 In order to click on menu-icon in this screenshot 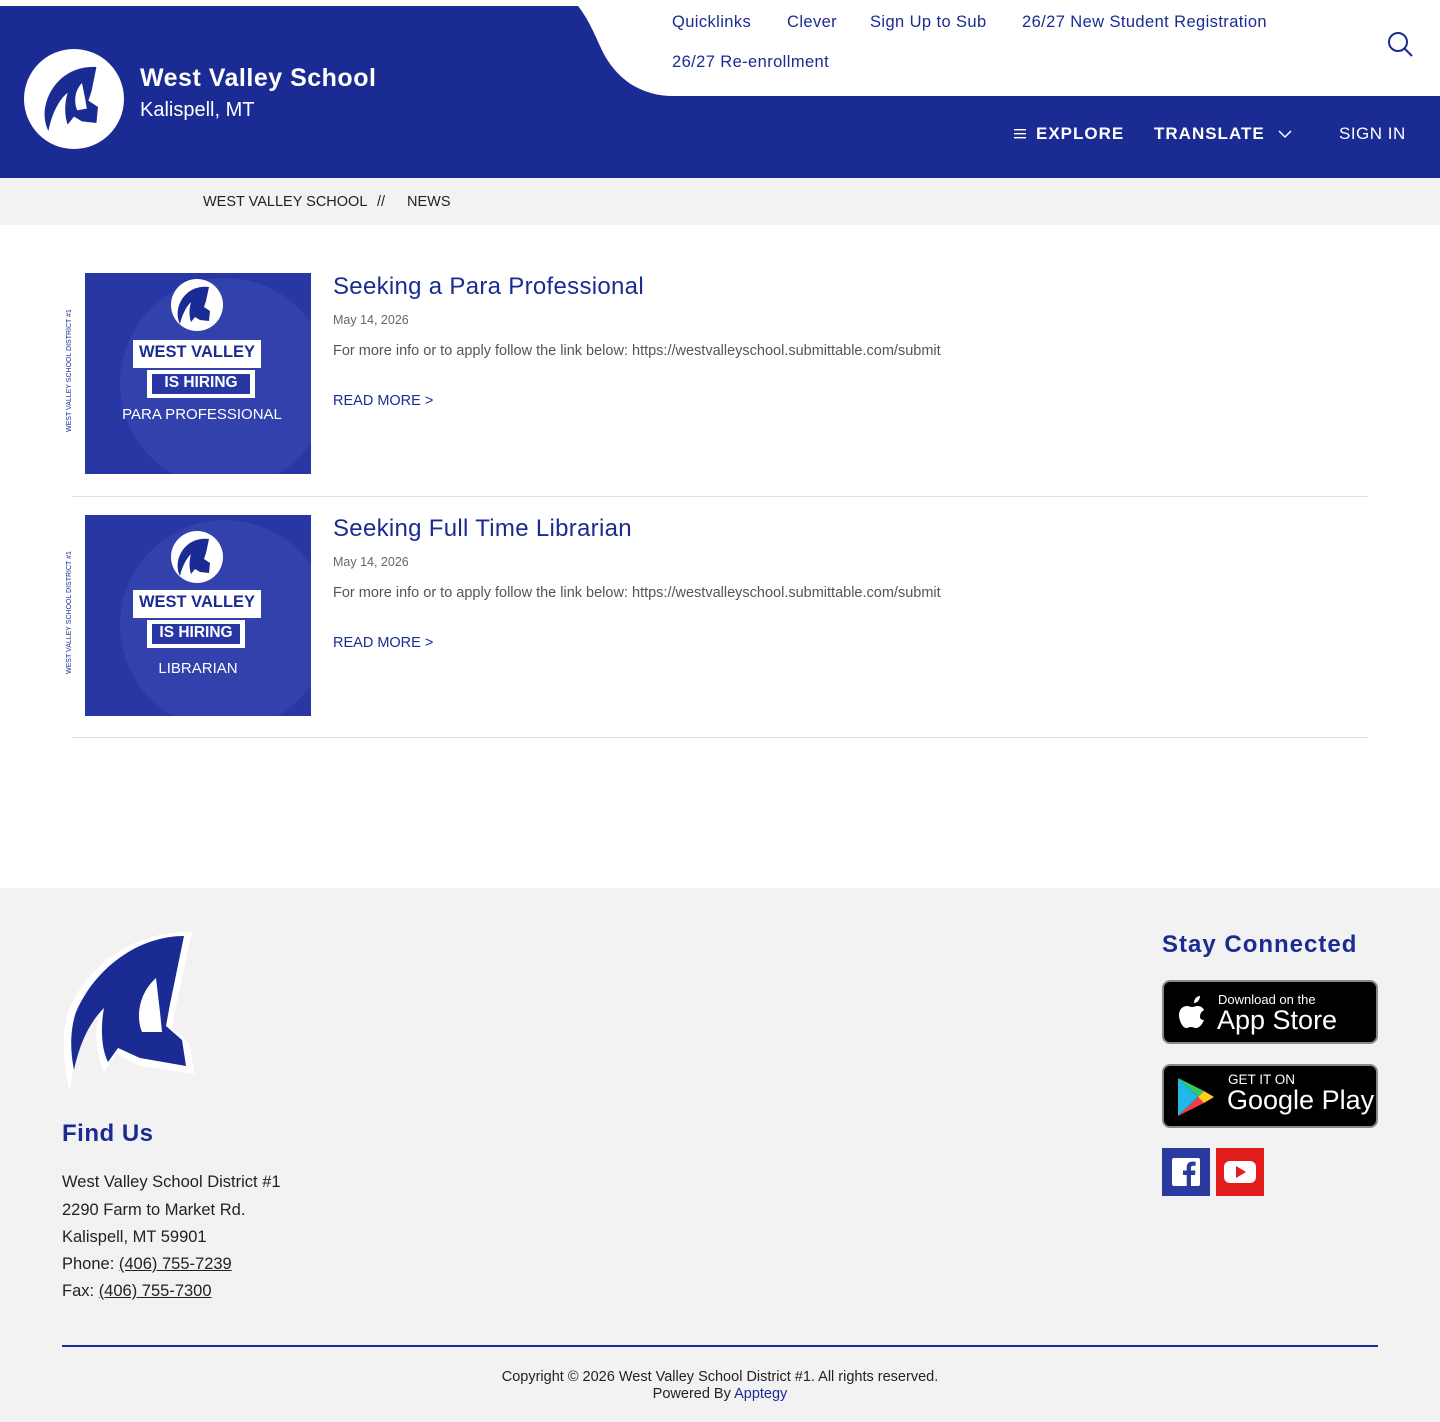, I will do `click(1020, 134)`.